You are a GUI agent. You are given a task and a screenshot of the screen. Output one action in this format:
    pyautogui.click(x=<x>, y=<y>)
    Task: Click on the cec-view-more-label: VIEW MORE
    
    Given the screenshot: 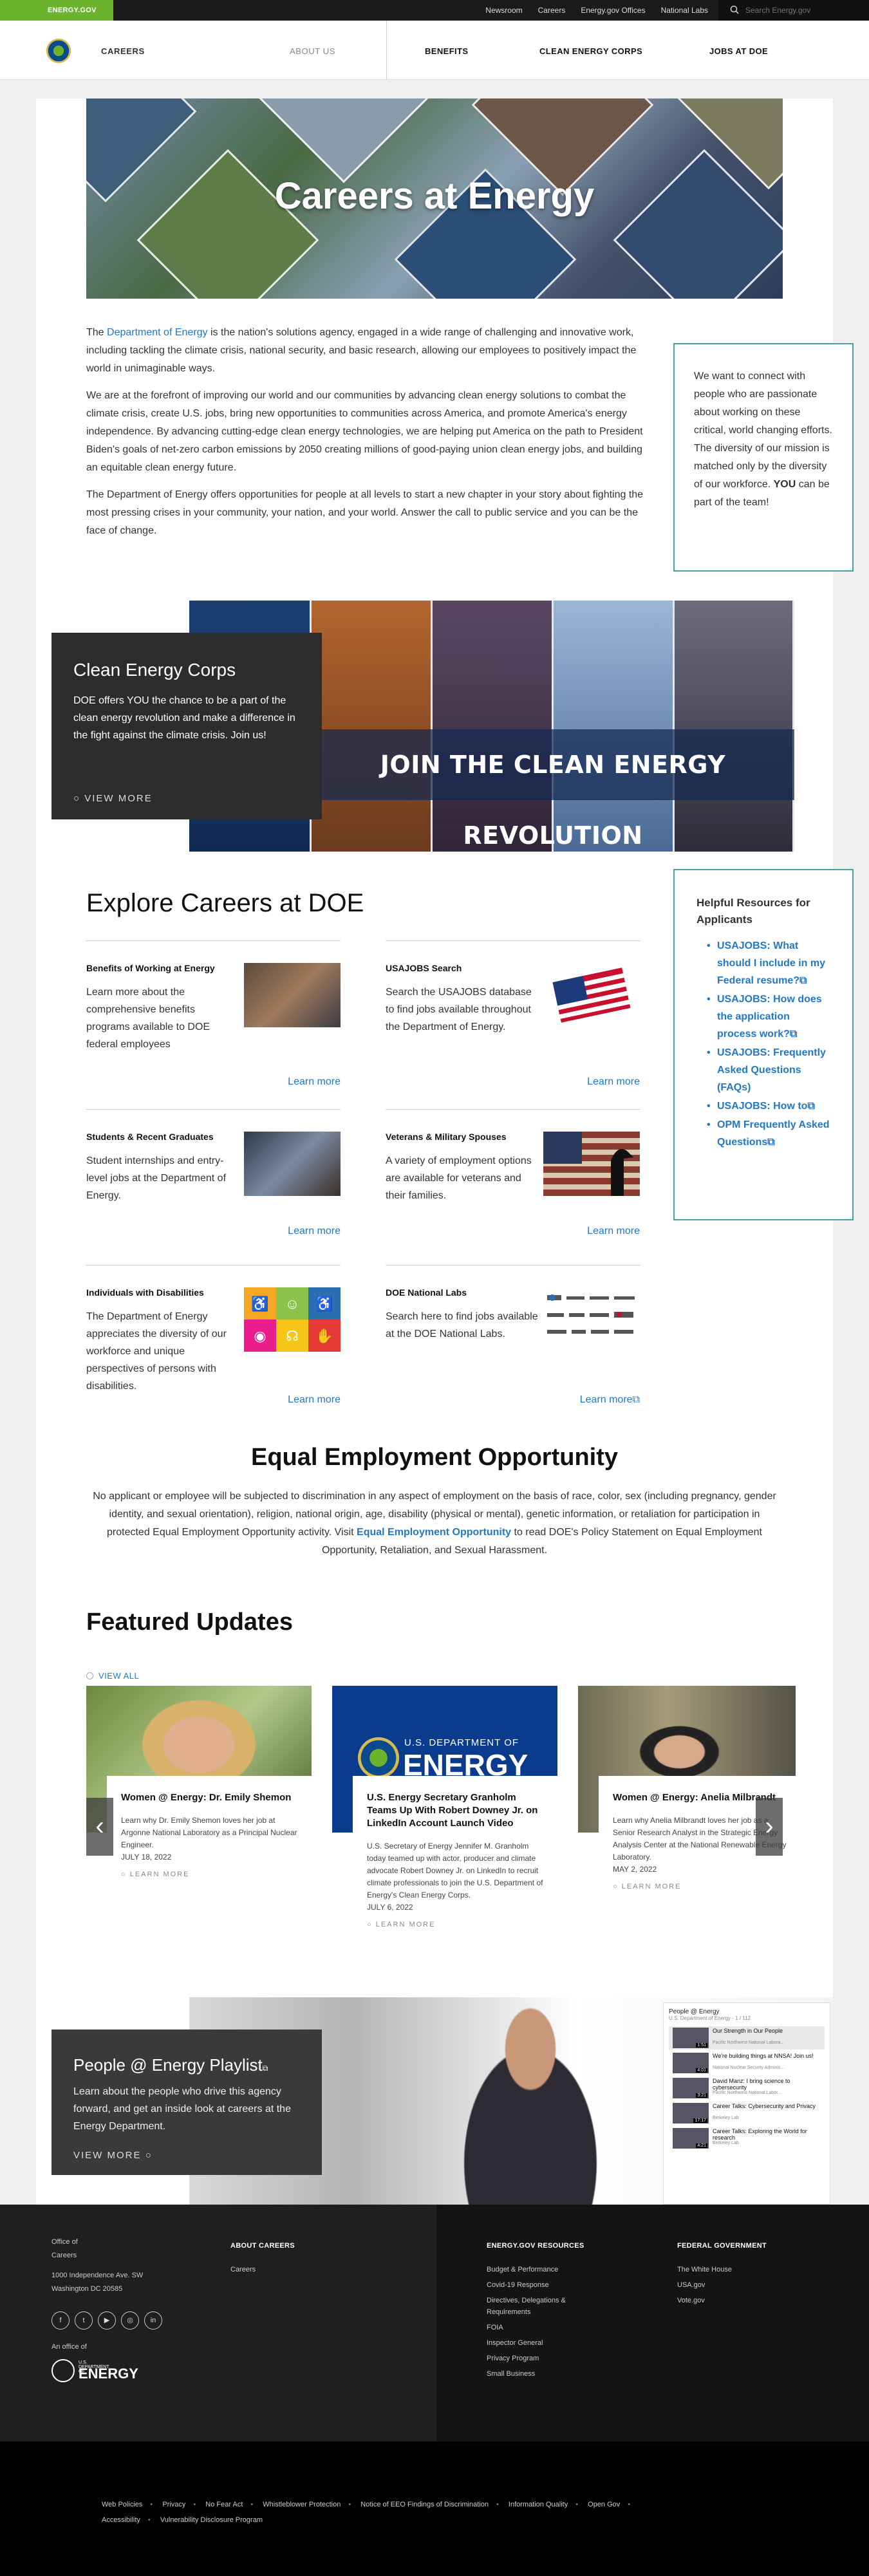 What is the action you would take?
    pyautogui.click(x=118, y=798)
    